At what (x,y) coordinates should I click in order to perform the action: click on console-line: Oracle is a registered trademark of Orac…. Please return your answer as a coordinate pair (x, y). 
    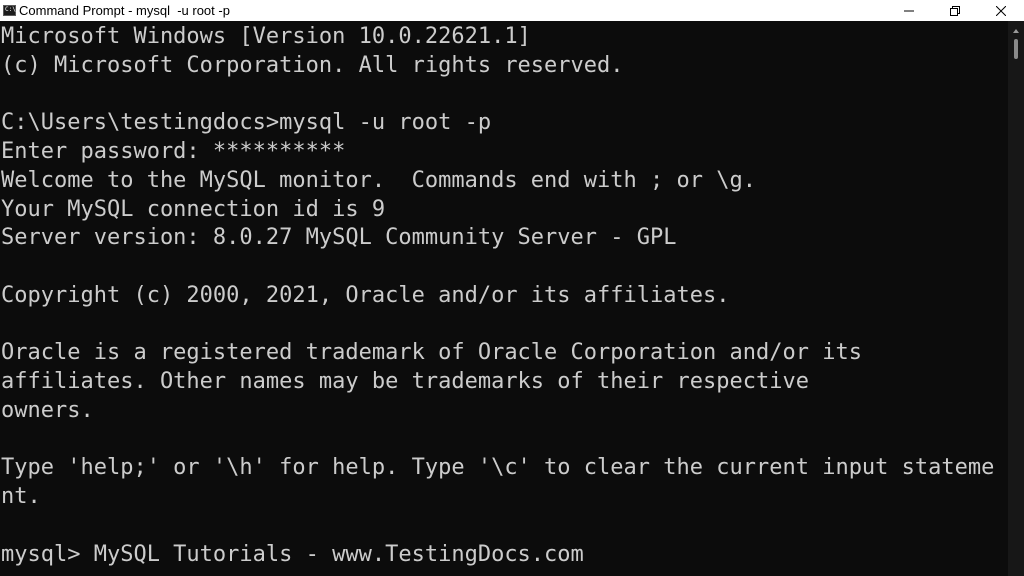
    Looking at the image, I should click on (431, 352).